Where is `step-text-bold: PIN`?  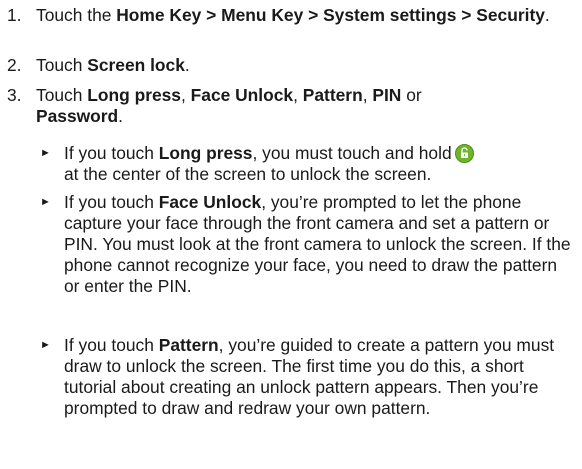 step-text-bold: PIN is located at coordinates (387, 95).